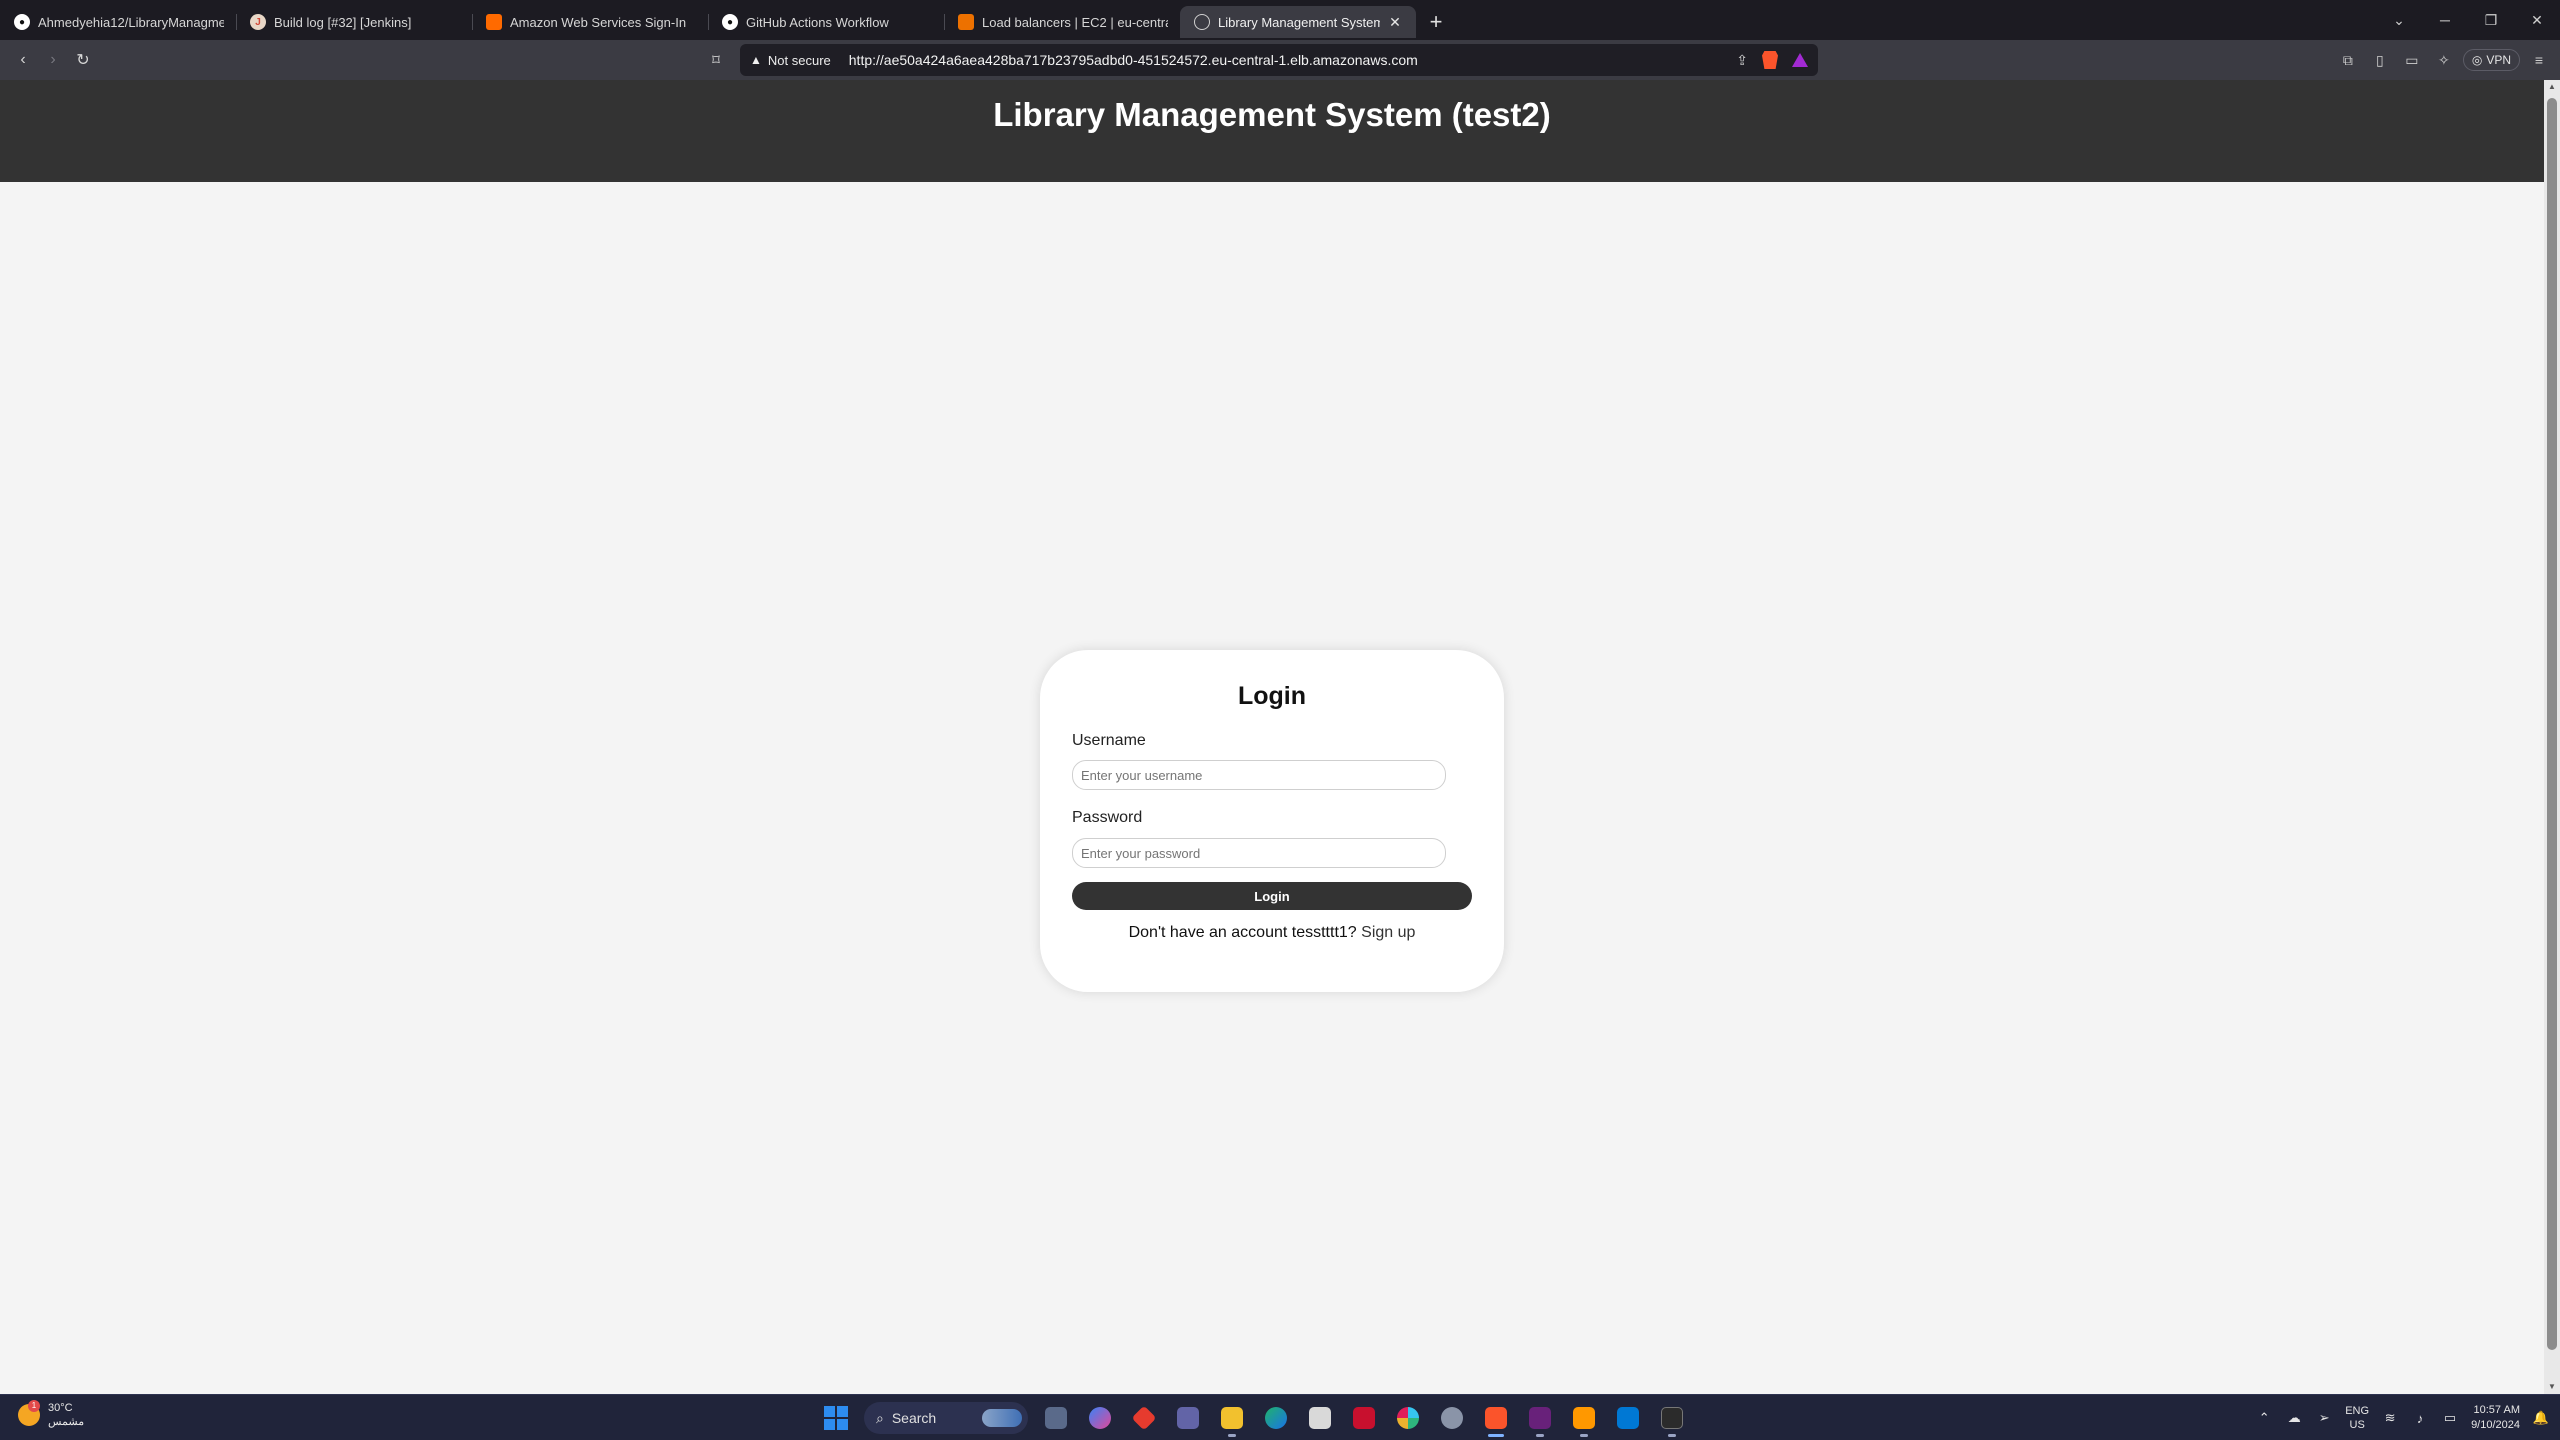 The image size is (2560, 1440). I want to click on tab-github-repo: ● Ahmedyehia12/LibraryManagment, so click(118, 22).